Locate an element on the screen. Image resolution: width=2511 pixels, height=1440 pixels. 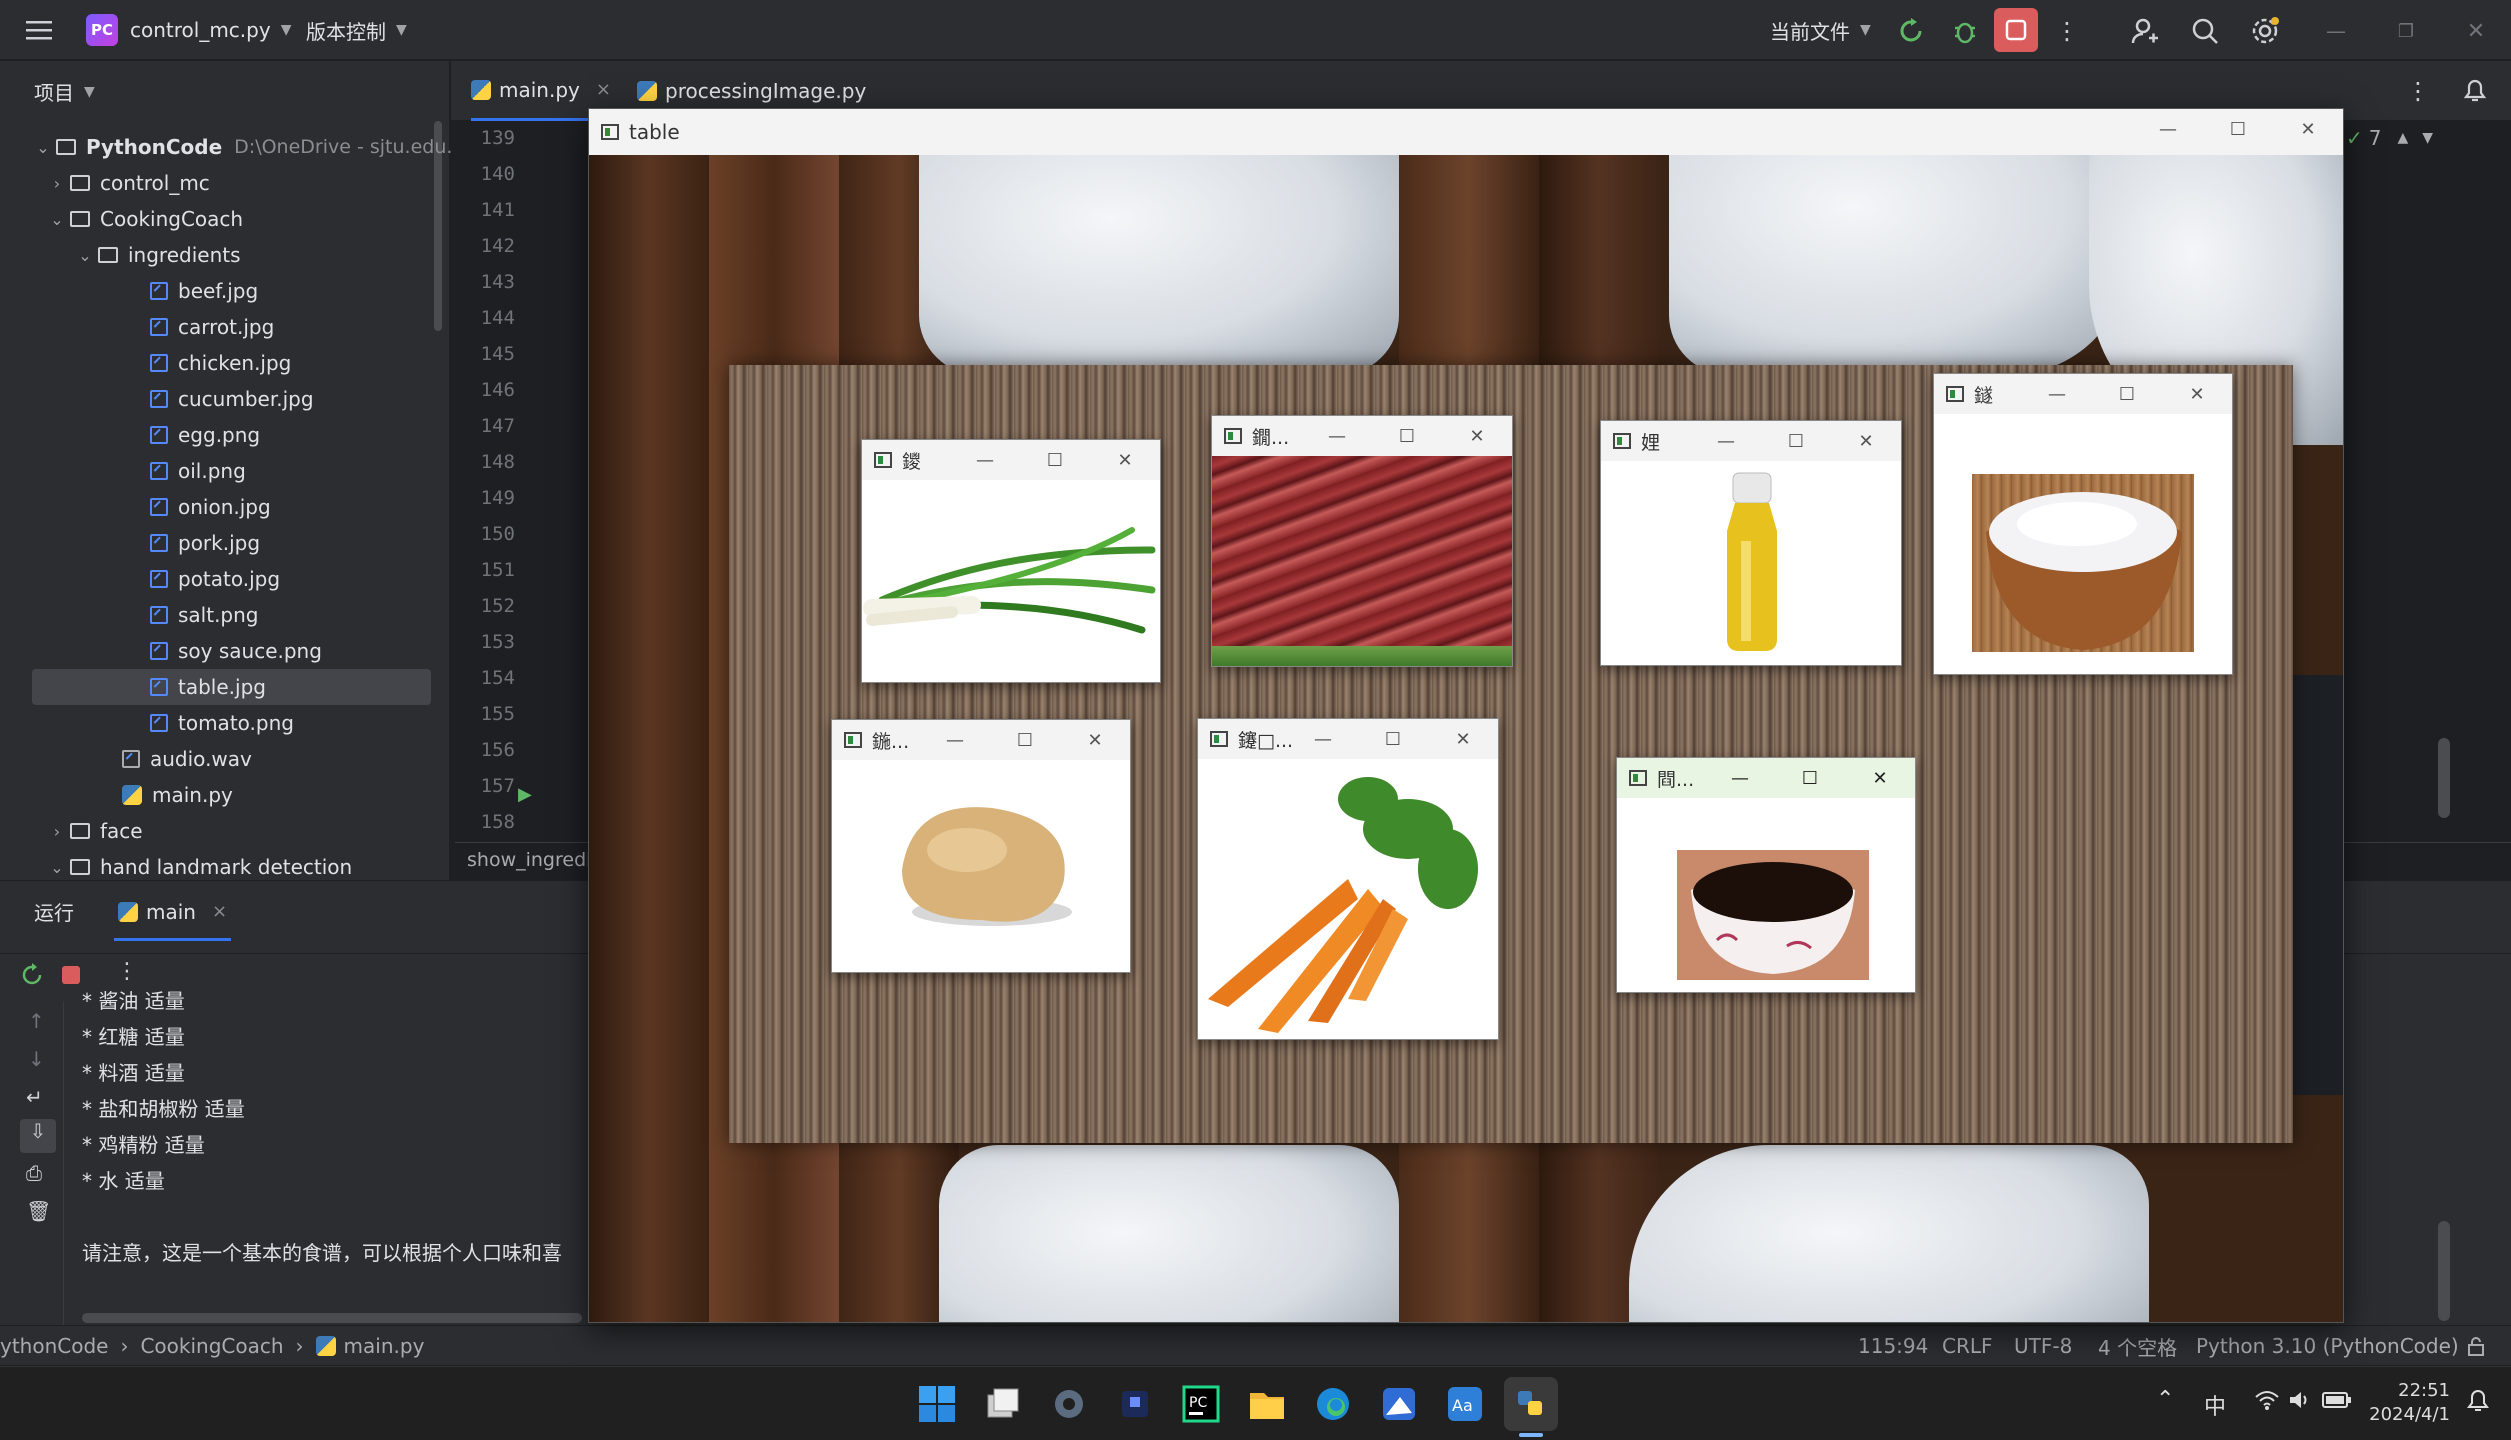
ingredient-window-beef: 鐗... — ☐ ✕ is located at coordinates (1362, 541).